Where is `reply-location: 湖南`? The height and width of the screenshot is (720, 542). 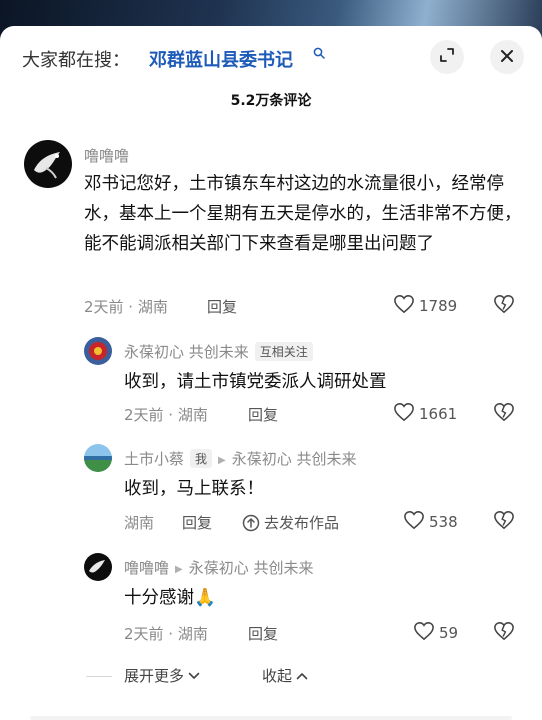 reply-location: 湖南 is located at coordinates (139, 523).